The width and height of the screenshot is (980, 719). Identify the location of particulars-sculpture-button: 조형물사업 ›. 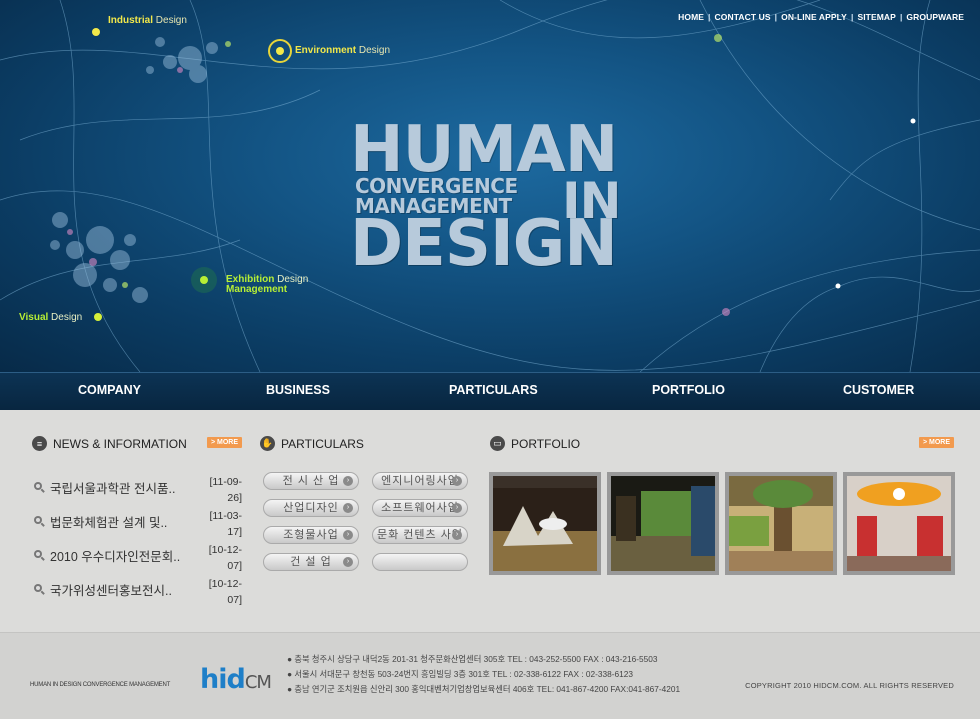
(311, 535).